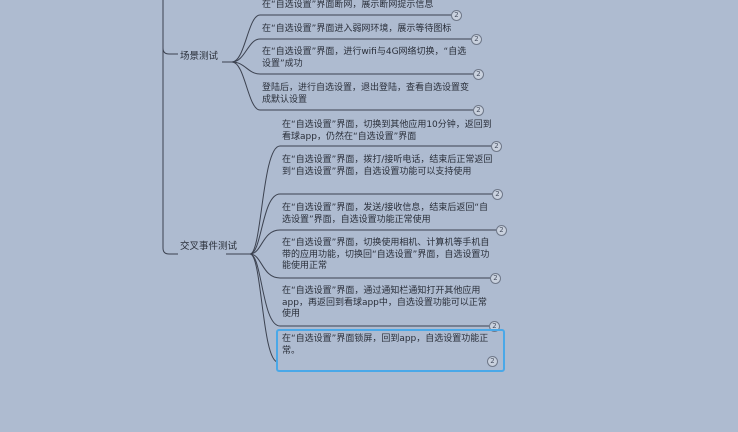 This screenshot has height=432, width=738. Describe the element at coordinates (367, 58) in the screenshot. I see `scene-node-3: 在“自选设置”界面，进行wifi与4G网络切换，“自选设置”成功` at that location.